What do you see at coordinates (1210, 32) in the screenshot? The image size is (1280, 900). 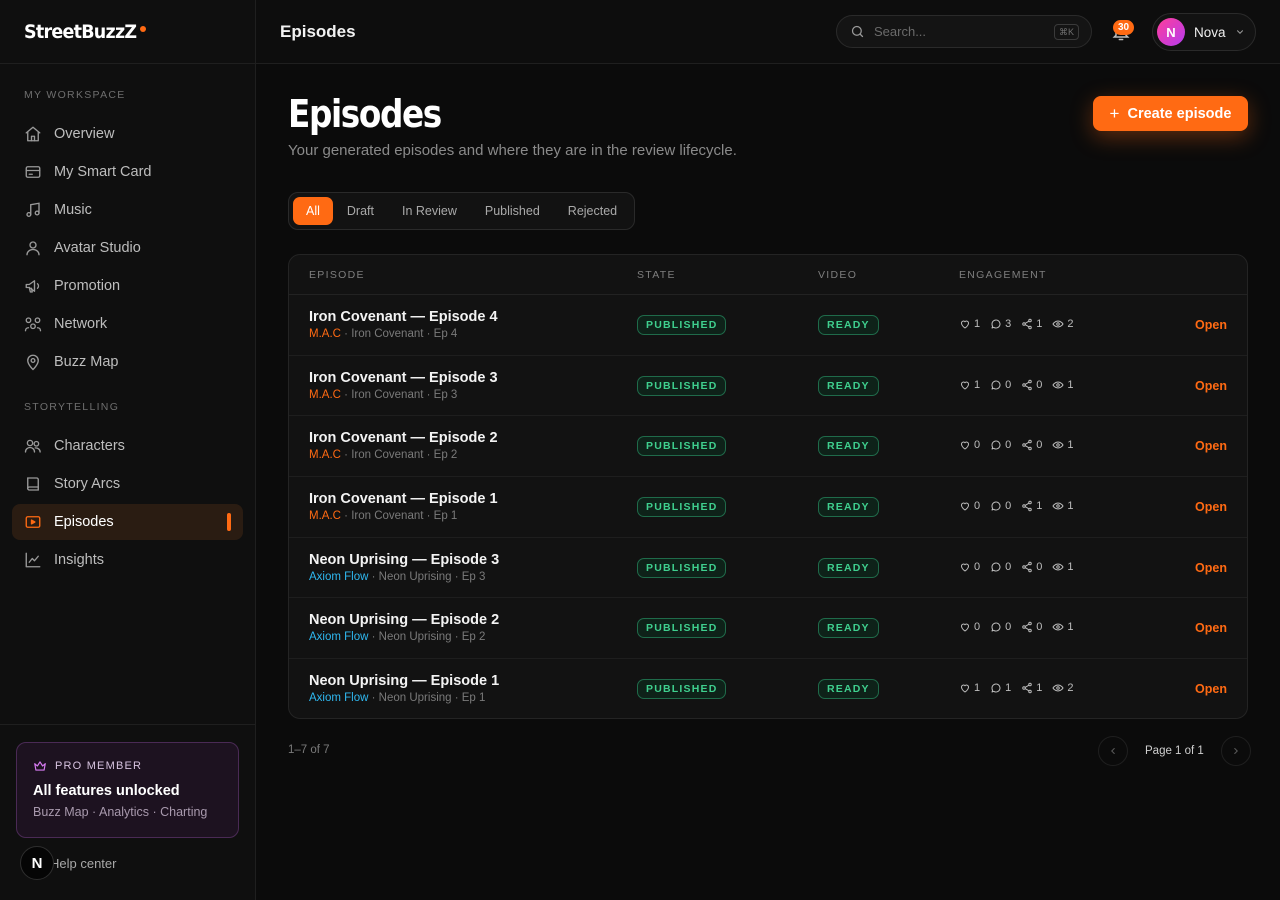 I see `user-name: Nova` at bounding box center [1210, 32].